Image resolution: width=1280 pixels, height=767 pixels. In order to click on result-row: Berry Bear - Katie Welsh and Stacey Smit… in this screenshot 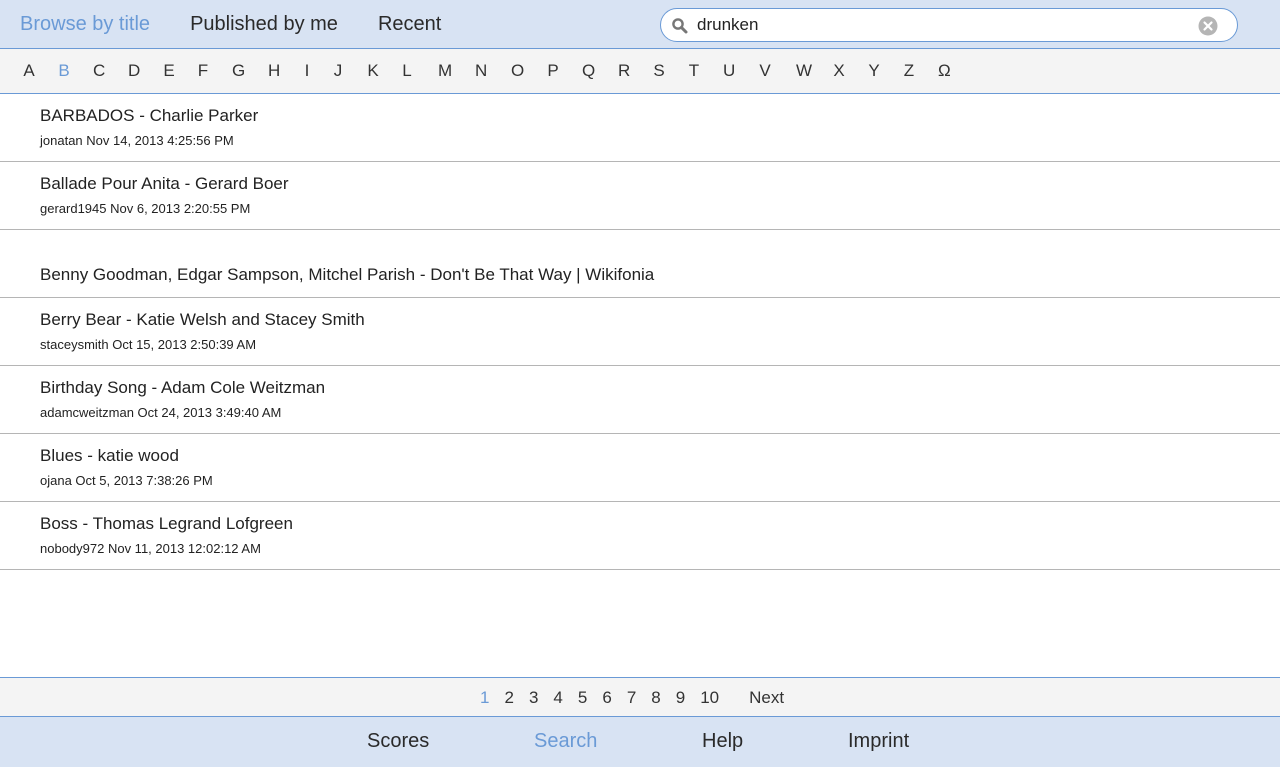, I will do `click(640, 332)`.